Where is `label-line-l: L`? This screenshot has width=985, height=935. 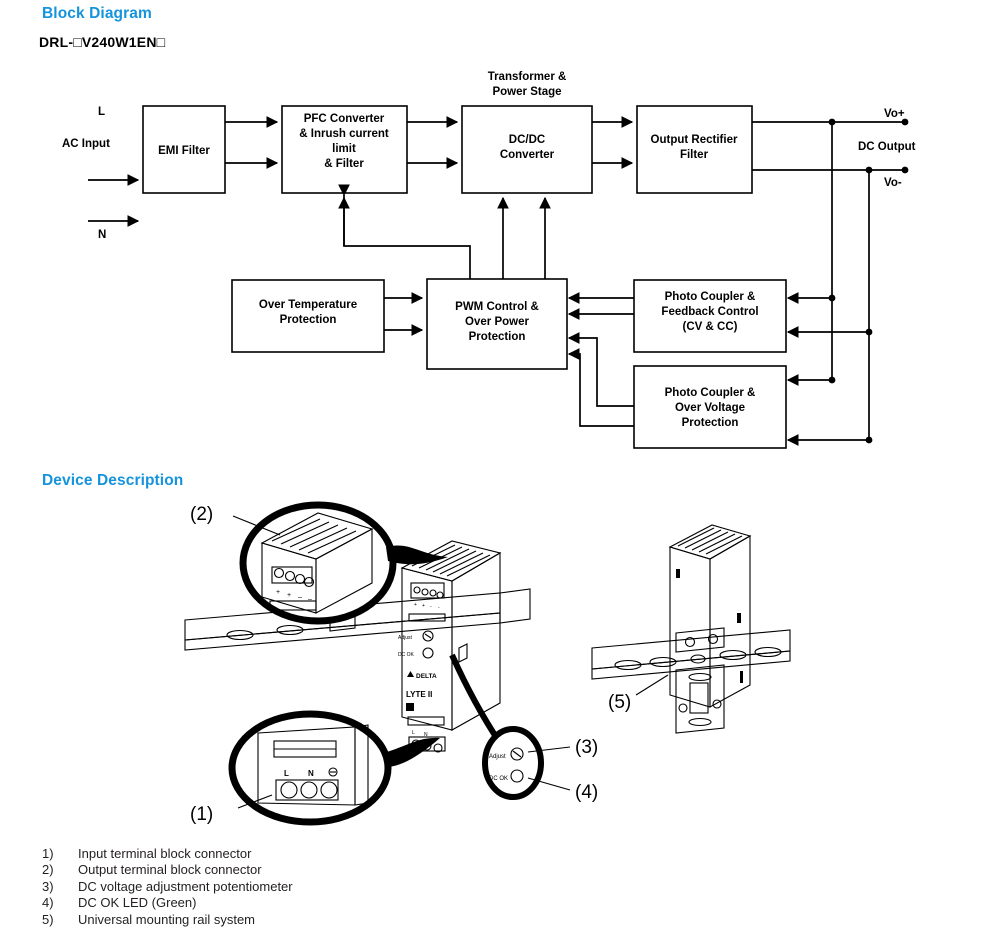
label-line-l: L is located at coordinates (101, 112).